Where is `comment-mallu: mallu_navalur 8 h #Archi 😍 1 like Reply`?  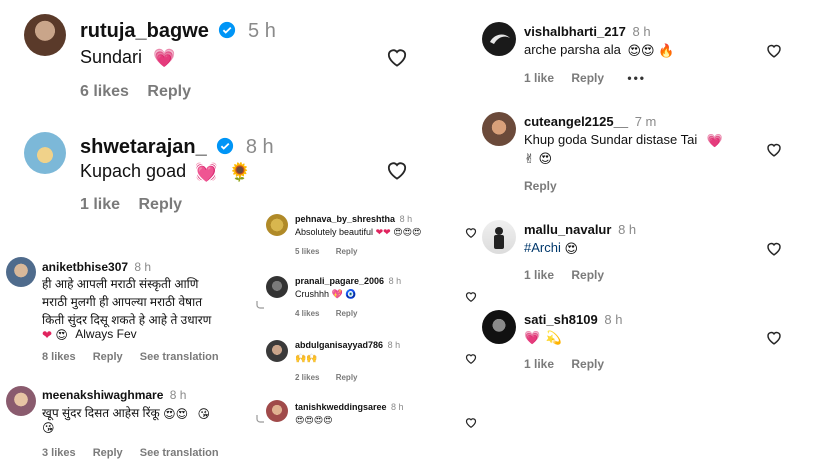 comment-mallu: mallu_navalur 8 h #Archi 😍 1 like Reply is located at coordinates (654, 252).